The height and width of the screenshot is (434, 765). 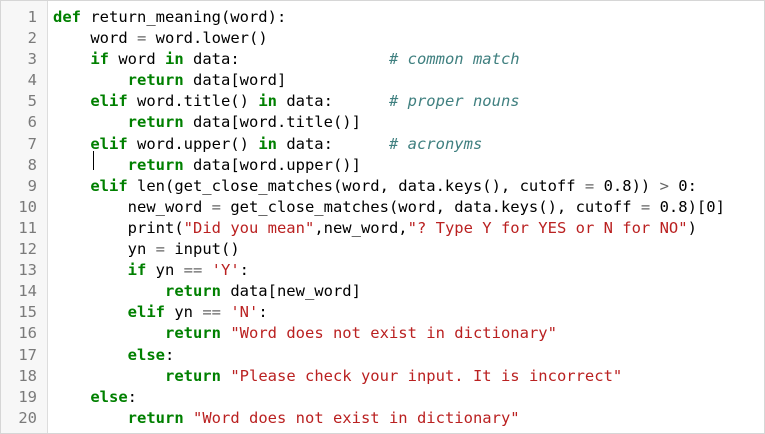 What do you see at coordinates (160, 38) in the screenshot?
I see `code-text: word = word.lower()` at bounding box center [160, 38].